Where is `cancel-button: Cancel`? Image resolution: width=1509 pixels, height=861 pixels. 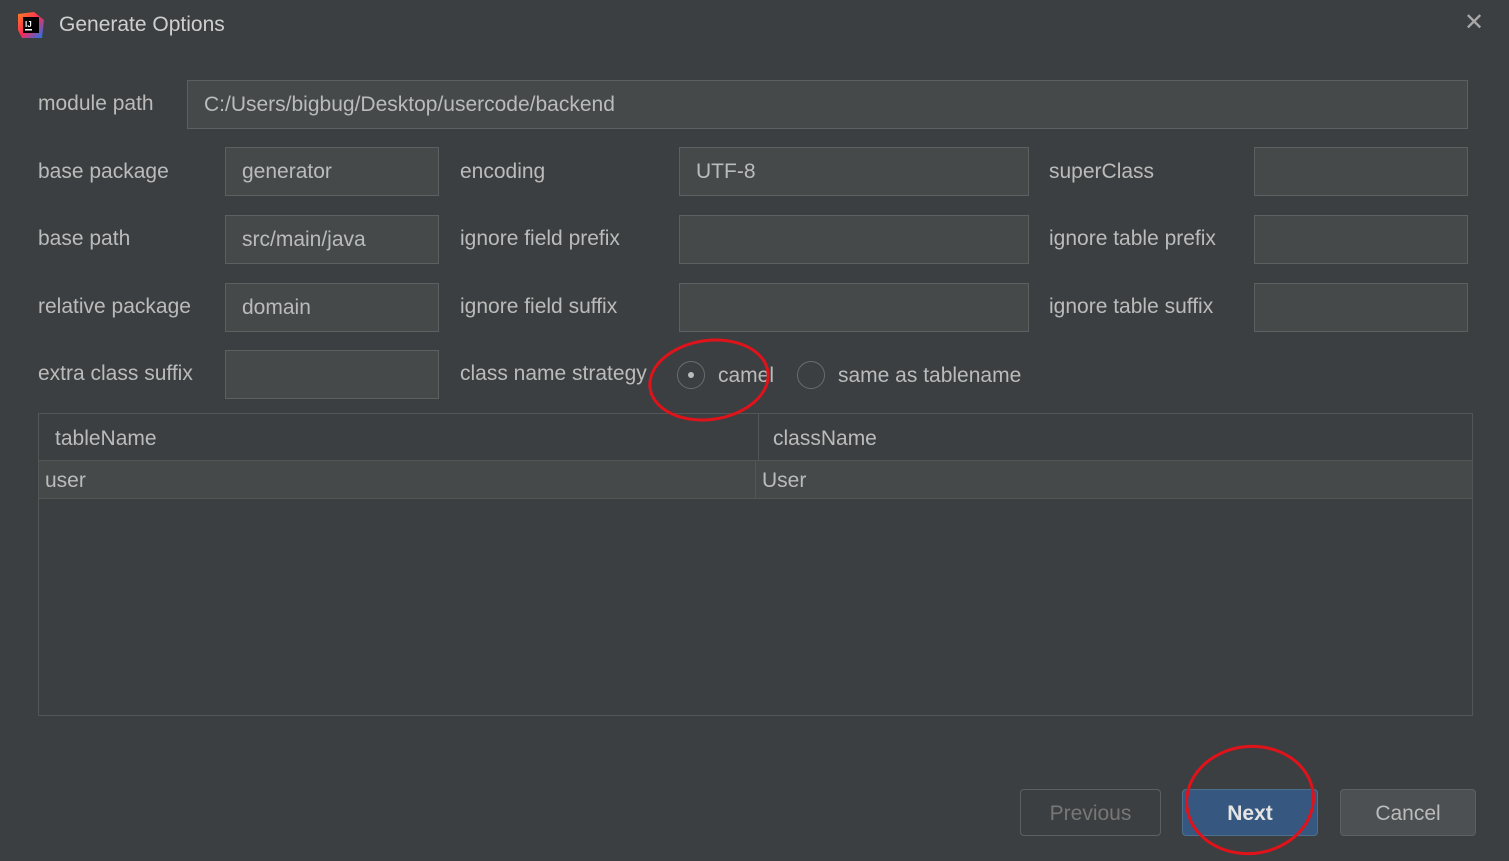
cancel-button: Cancel is located at coordinates (1408, 812).